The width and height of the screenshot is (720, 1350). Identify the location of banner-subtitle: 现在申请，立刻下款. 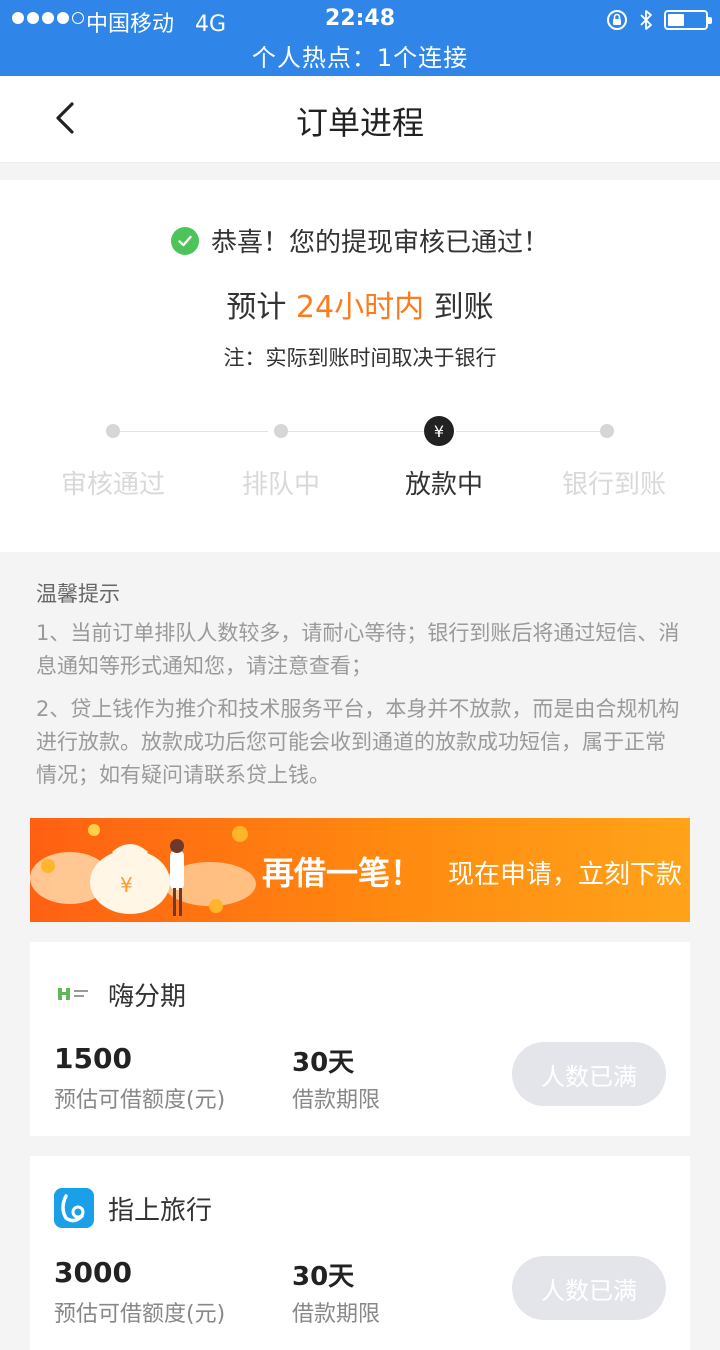
(565, 875).